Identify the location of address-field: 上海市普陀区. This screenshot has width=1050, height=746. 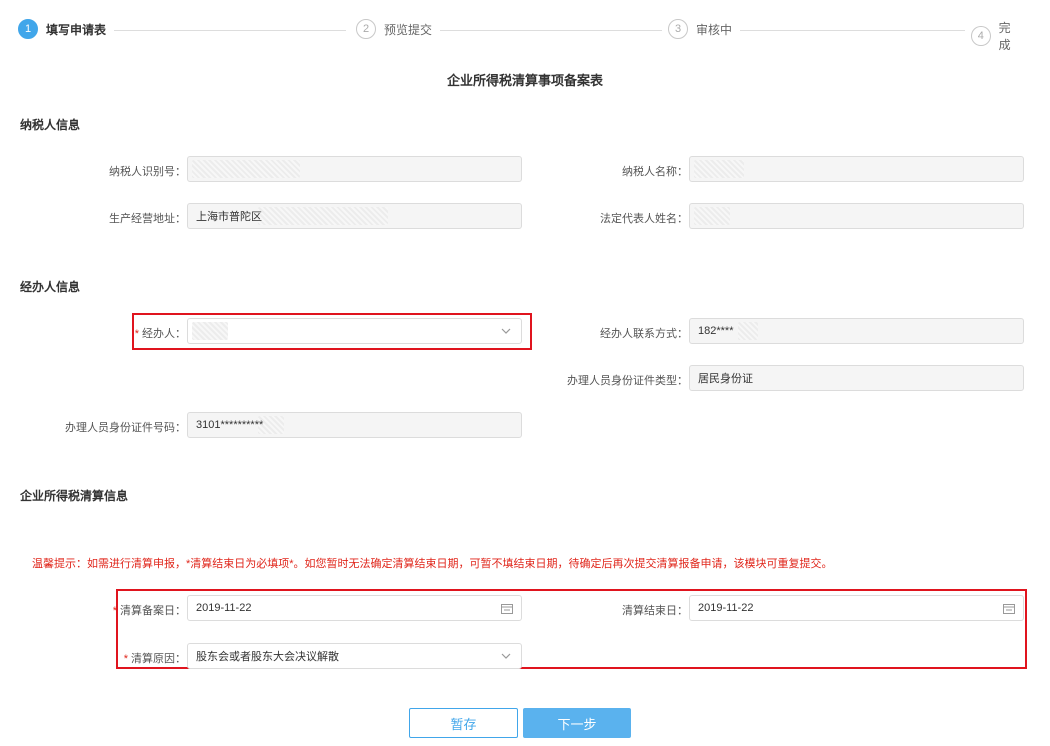
(354, 216).